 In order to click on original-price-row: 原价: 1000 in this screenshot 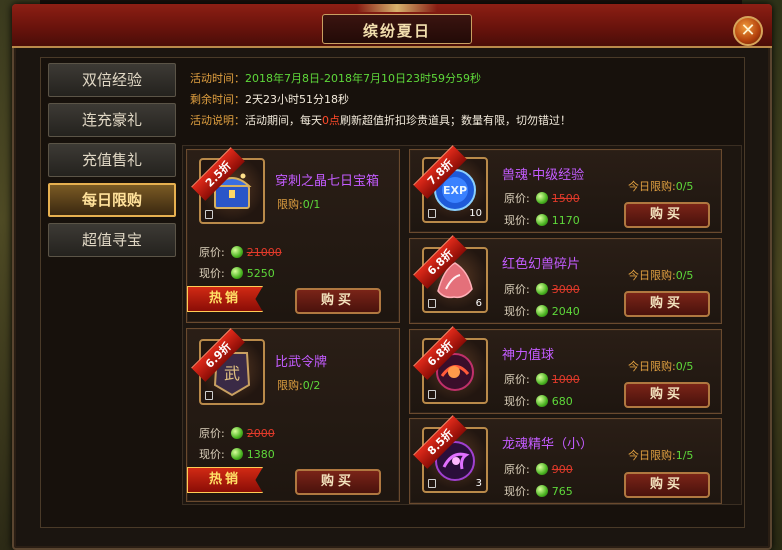, I will do `click(542, 379)`.